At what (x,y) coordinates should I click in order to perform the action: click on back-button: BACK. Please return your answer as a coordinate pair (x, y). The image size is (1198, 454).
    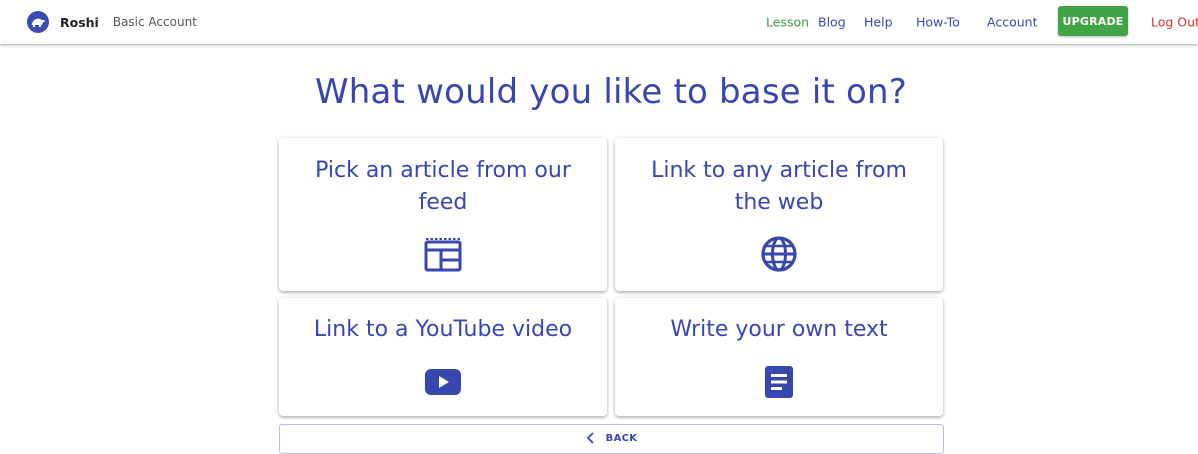
    Looking at the image, I should click on (611, 439).